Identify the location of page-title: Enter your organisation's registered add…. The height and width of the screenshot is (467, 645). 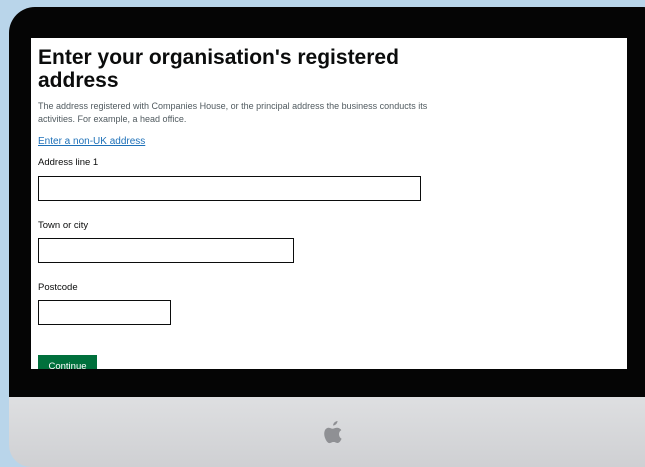
(218, 69).